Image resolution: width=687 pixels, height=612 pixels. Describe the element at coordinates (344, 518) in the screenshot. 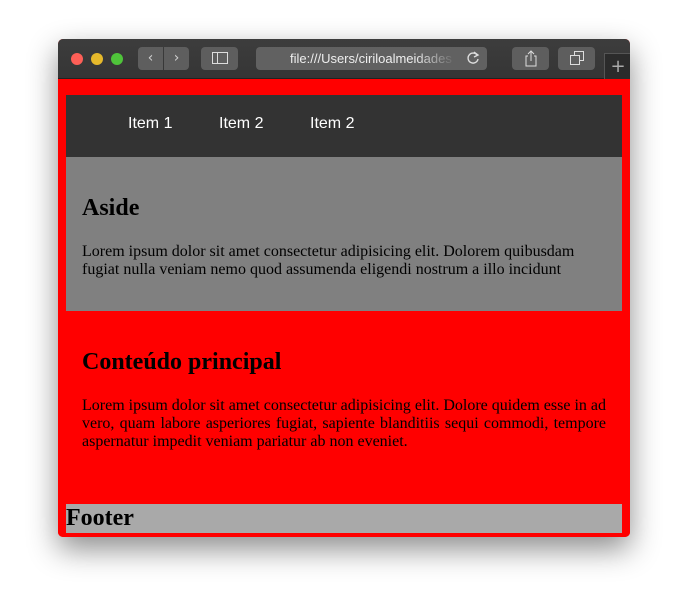

I see `footer: Footer` at that location.